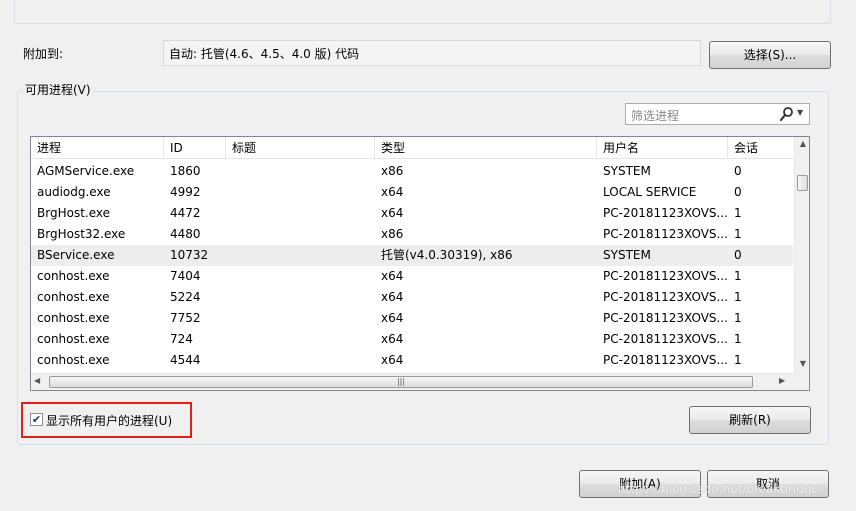 The width and height of the screenshot is (856, 511). I want to click on cell-process: AGMService.exe, so click(86, 171).